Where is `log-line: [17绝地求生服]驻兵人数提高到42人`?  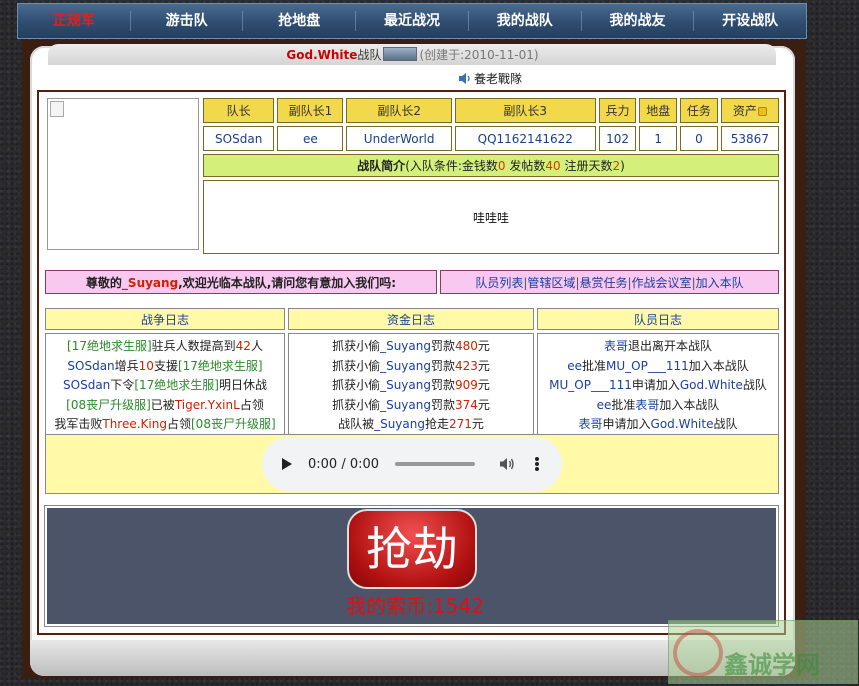
log-line: [17绝地求生服]驻兵人数提高到42人 is located at coordinates (165, 347).